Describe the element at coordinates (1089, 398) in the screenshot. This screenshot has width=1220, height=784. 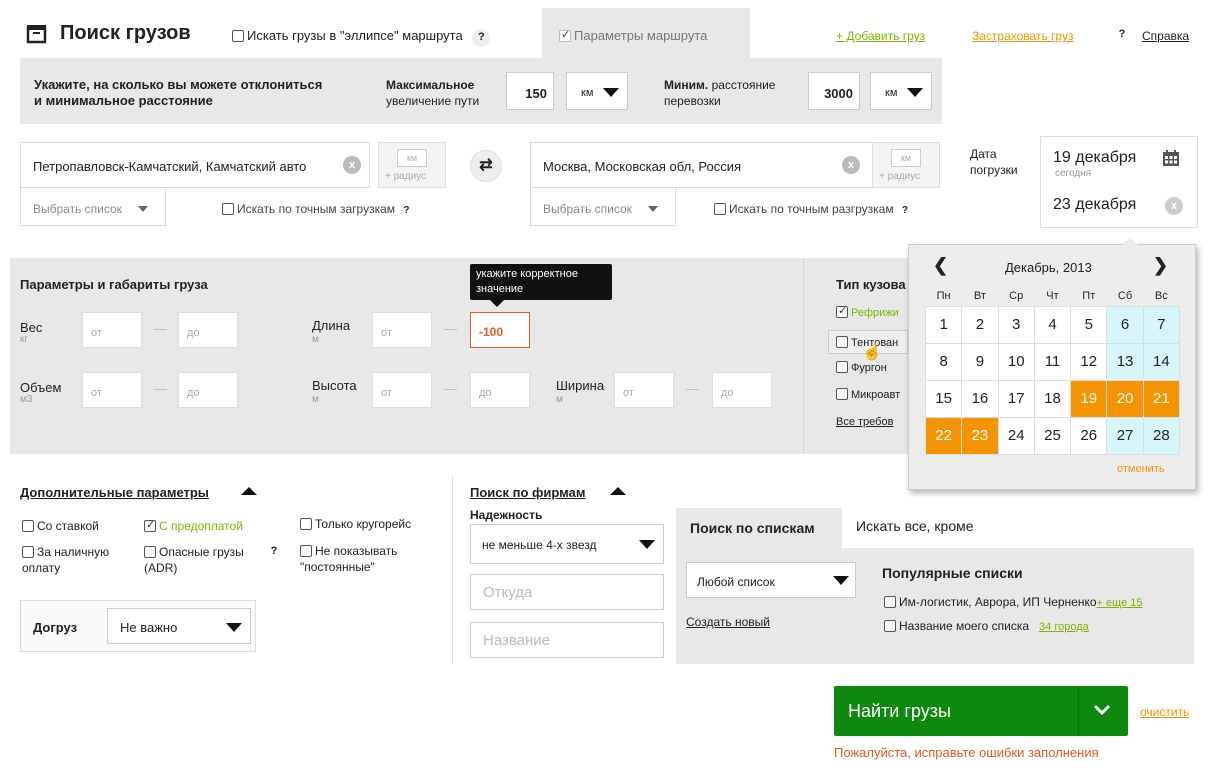
I see `calendar-day: 19` at that location.